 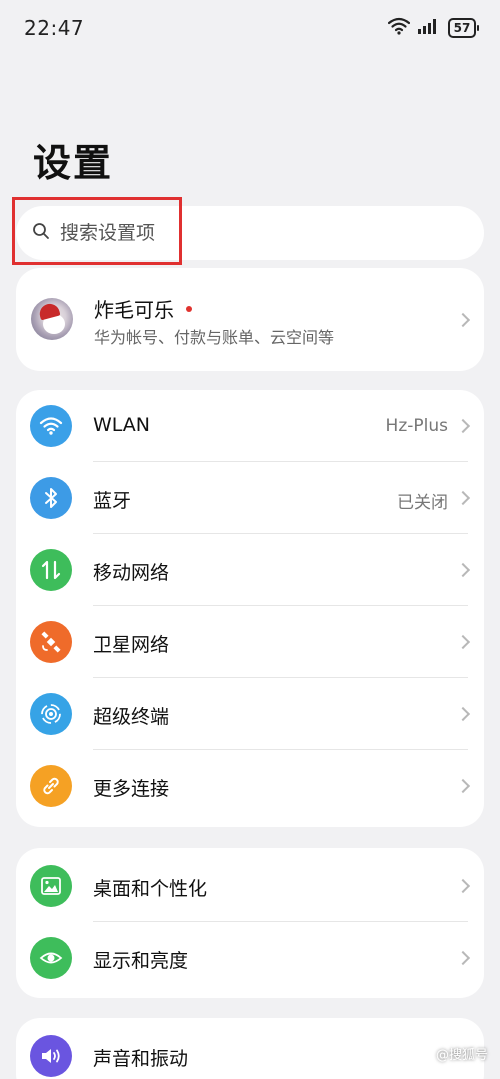 What do you see at coordinates (189, 308) in the screenshot?
I see `notification-dot` at bounding box center [189, 308].